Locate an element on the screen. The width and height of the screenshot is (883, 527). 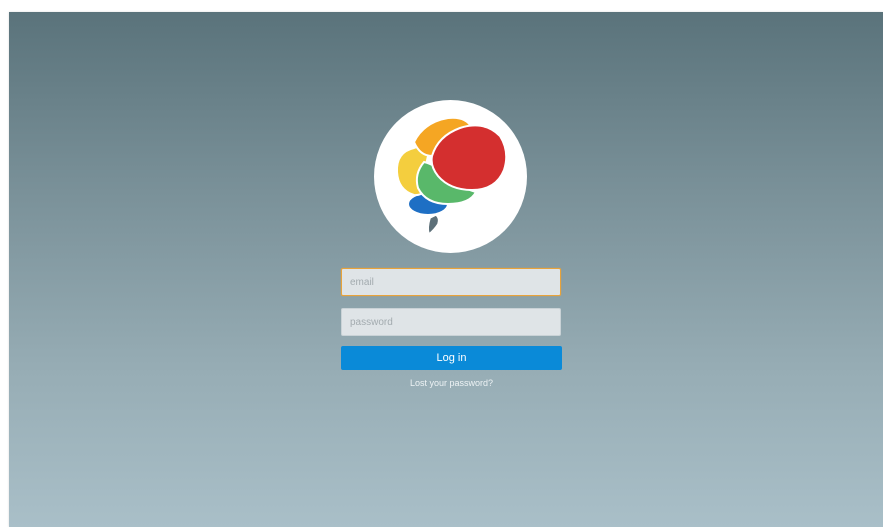
email-field is located at coordinates (451, 282).